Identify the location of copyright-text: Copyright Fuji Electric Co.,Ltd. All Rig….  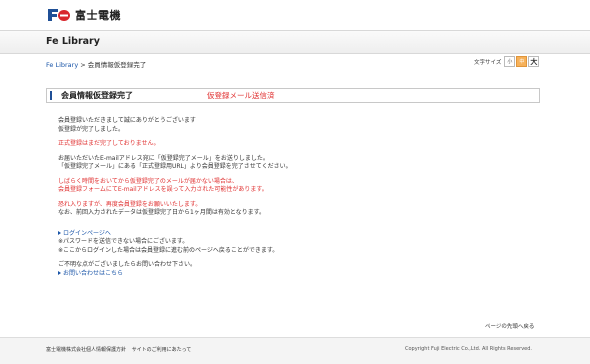
(468, 349).